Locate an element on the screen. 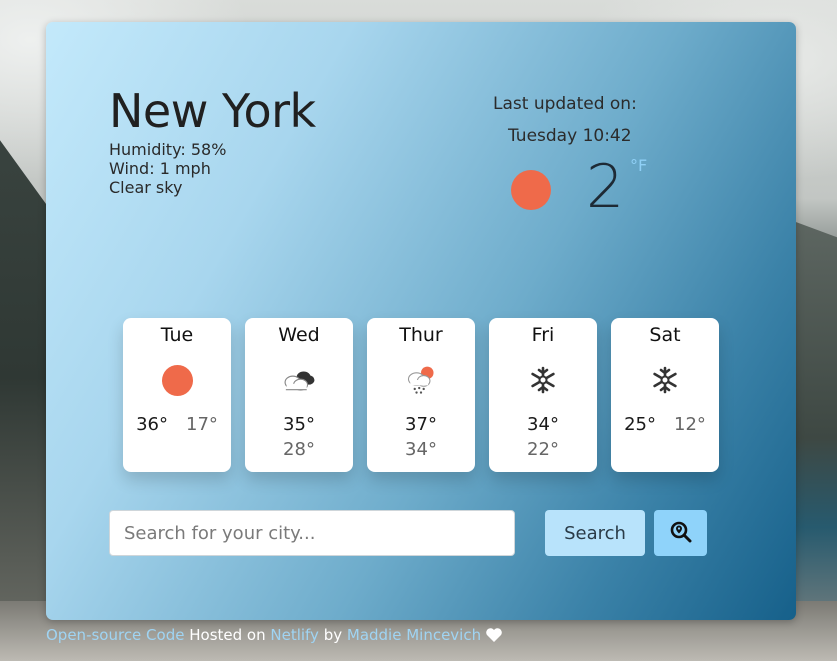  forecast-high: 36° is located at coordinates (152, 424).